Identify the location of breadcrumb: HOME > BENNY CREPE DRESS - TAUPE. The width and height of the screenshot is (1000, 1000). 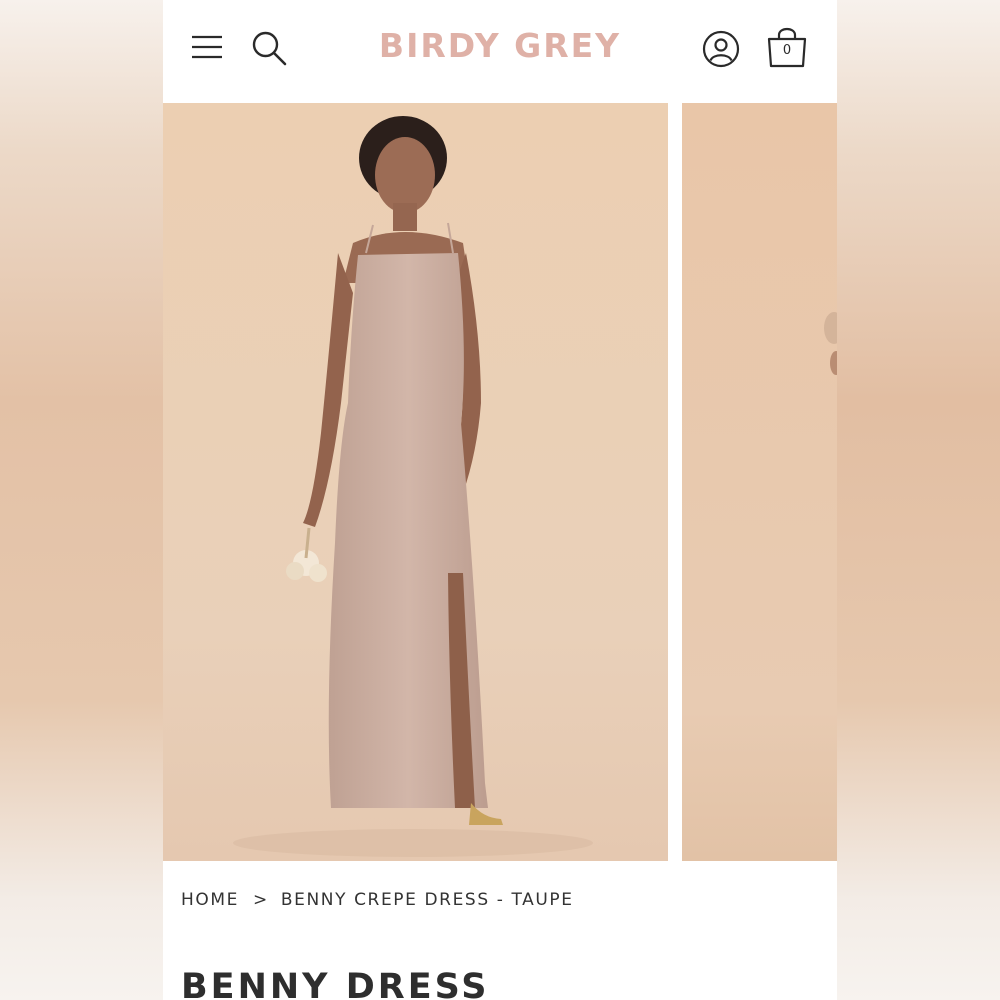
(377, 900).